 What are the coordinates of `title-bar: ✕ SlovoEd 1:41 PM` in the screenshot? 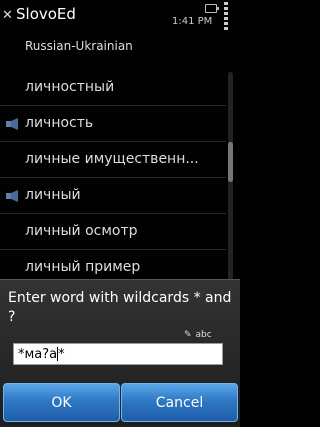 It's located at (120, 17).